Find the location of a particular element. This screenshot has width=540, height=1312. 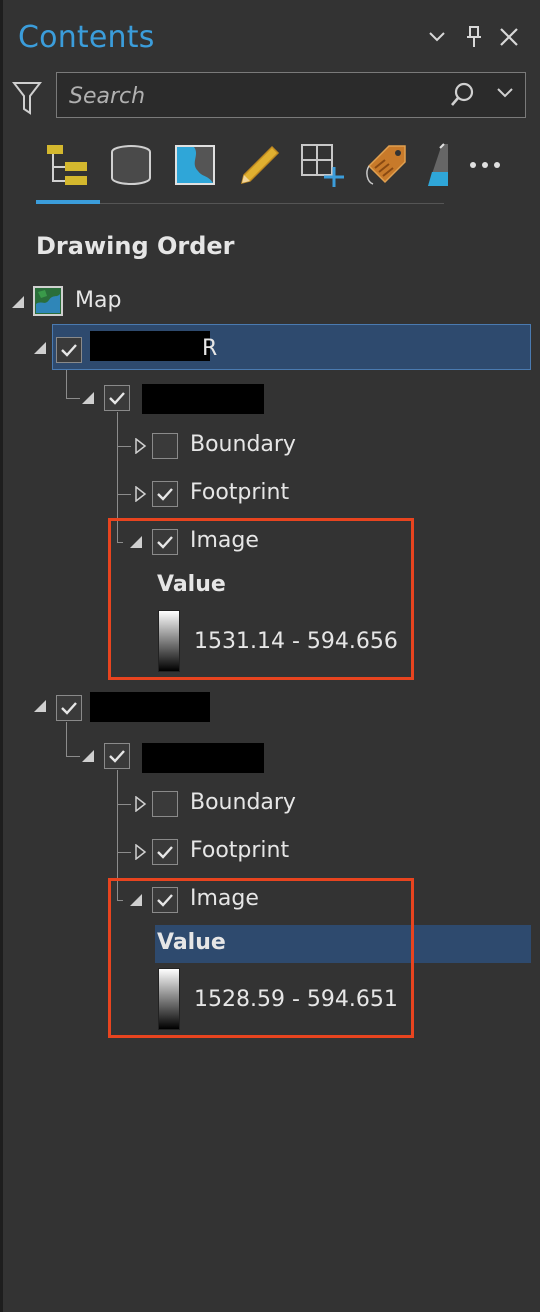

auto-hide-button is located at coordinates (474, 37).